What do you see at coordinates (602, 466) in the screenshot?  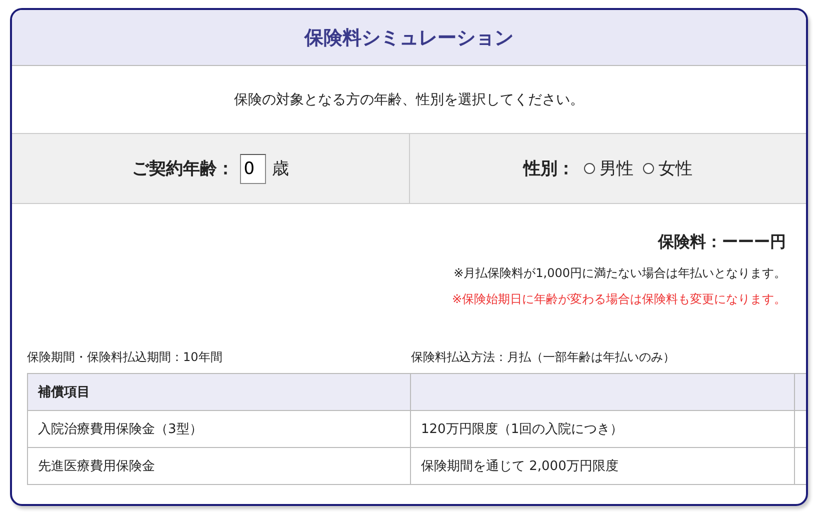 I see `table-cell: 保険期間を通じて 2,000万円限度` at bounding box center [602, 466].